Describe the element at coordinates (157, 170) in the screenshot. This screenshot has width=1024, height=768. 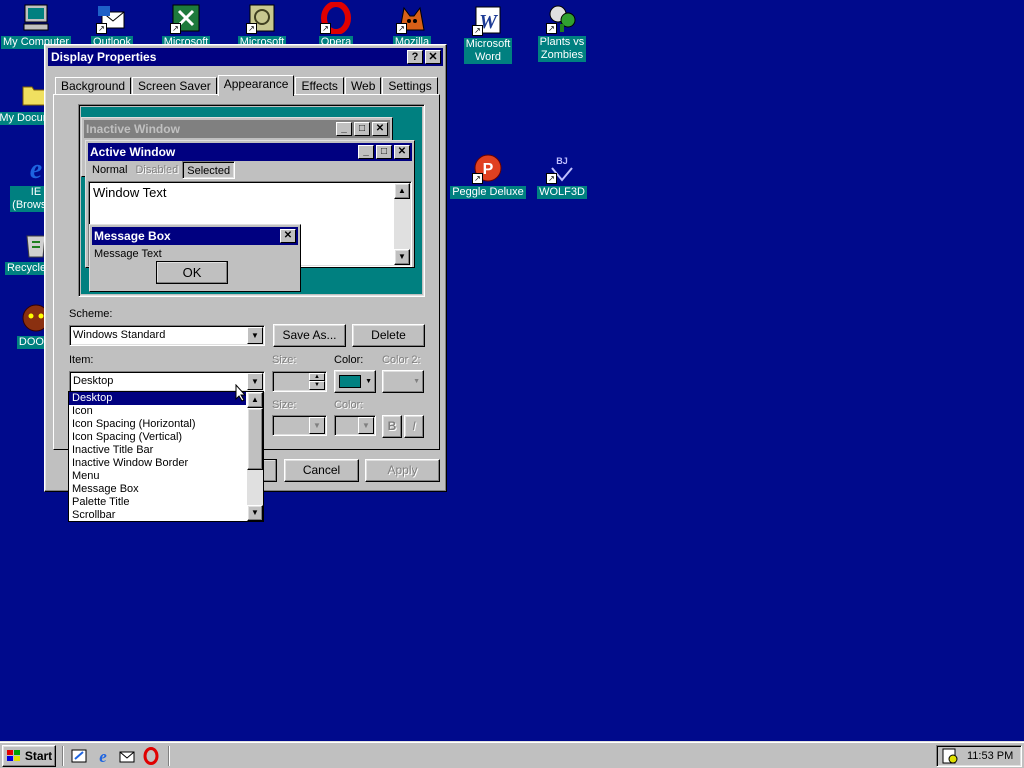
I see `preview-menu-disabled: Disabled` at that location.